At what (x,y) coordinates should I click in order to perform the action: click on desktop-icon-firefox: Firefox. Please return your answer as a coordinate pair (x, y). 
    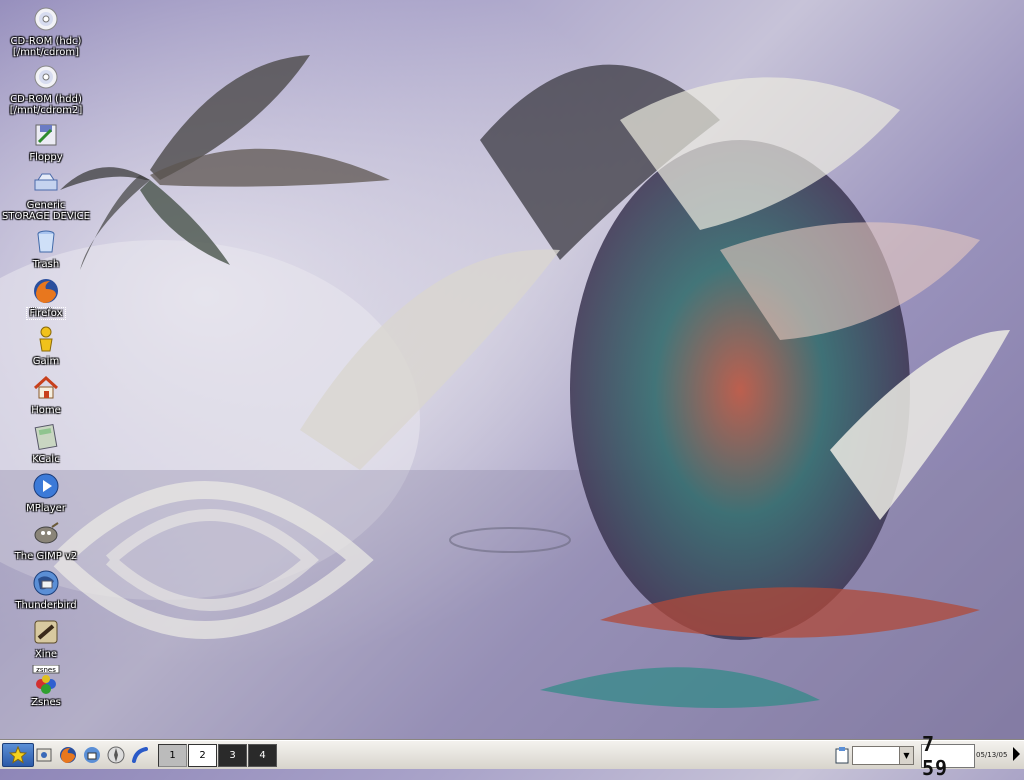
    Looking at the image, I should click on (47, 298).